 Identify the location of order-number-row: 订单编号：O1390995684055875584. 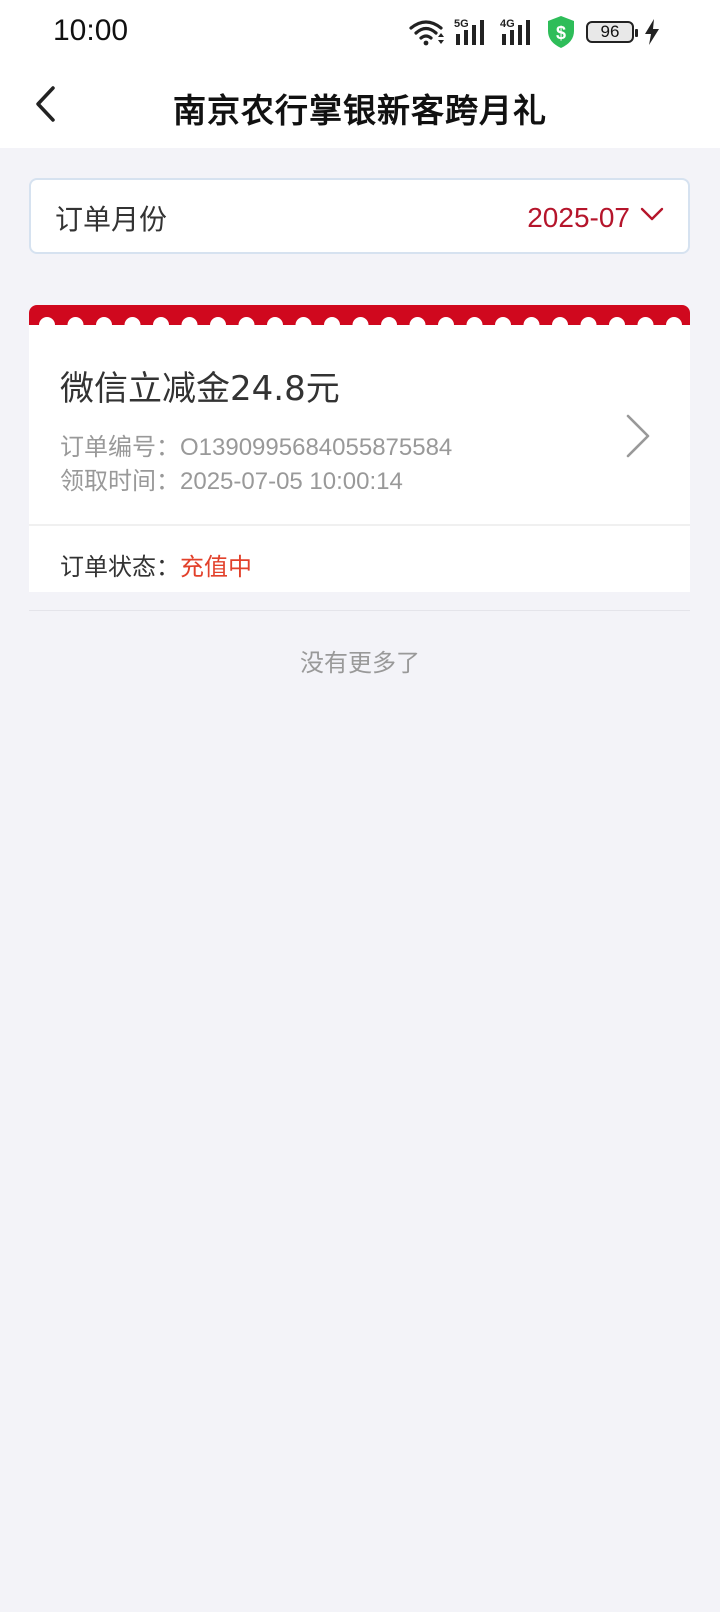
(256, 444).